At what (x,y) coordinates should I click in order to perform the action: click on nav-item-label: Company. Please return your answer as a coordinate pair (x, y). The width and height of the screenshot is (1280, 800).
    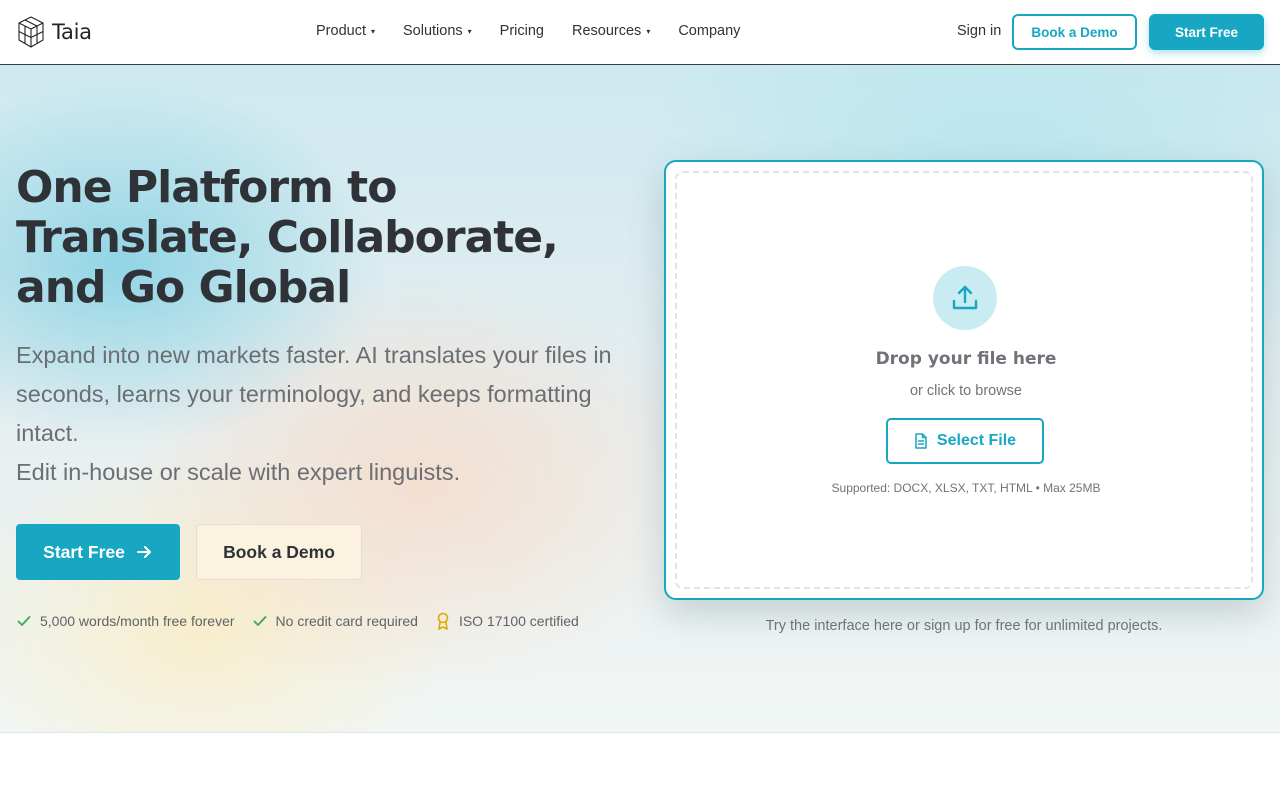
    Looking at the image, I should click on (709, 31).